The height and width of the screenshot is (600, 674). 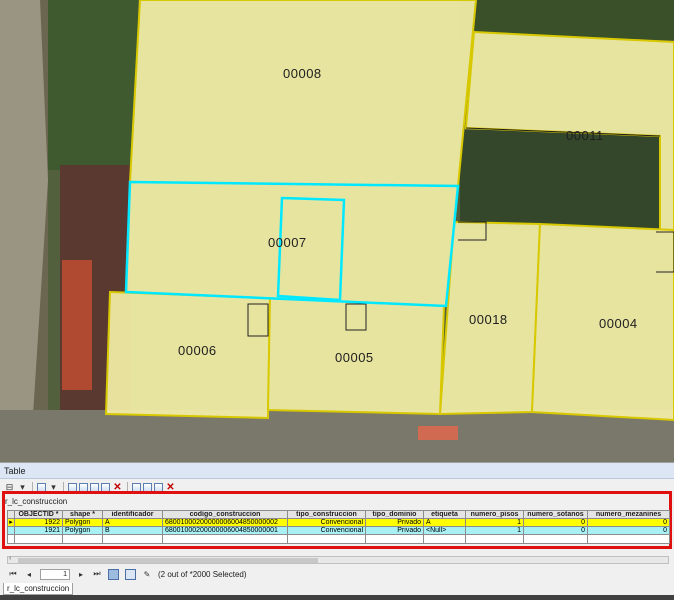 I want to click on column-header: identificador, so click(x=132, y=514).